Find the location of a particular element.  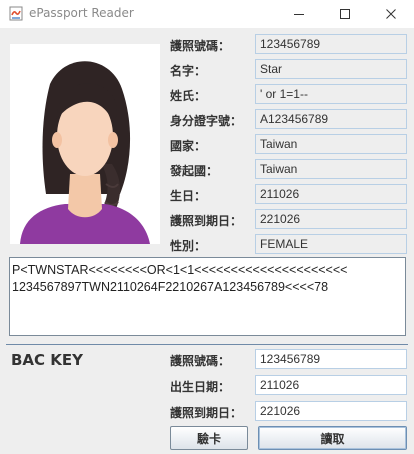

minimize-icon is located at coordinates (299, 14).